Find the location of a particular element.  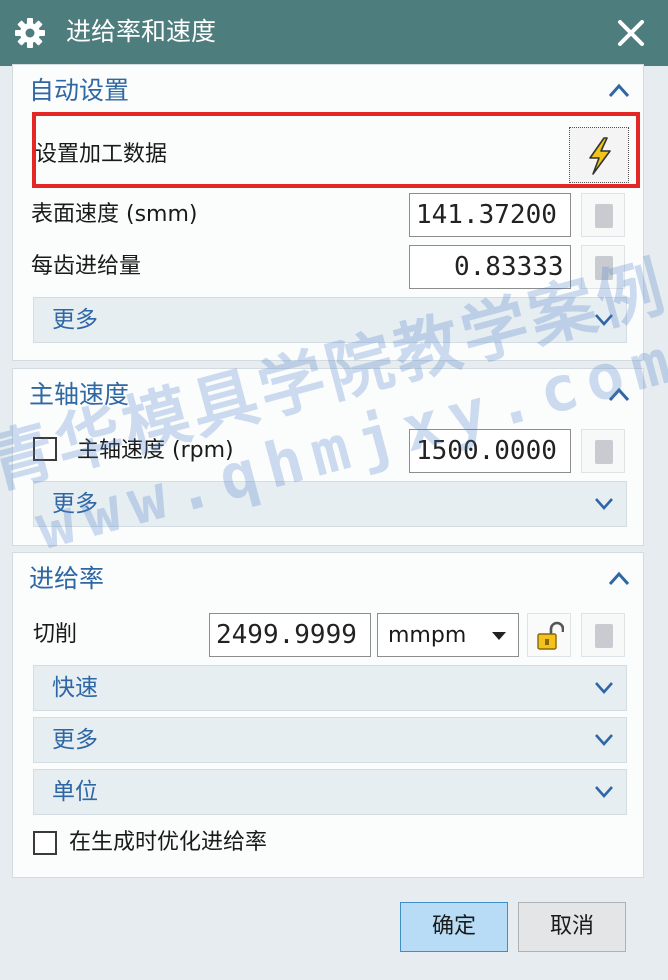

feed-per-tooth-label: 每齿进给量 is located at coordinates (86, 266).